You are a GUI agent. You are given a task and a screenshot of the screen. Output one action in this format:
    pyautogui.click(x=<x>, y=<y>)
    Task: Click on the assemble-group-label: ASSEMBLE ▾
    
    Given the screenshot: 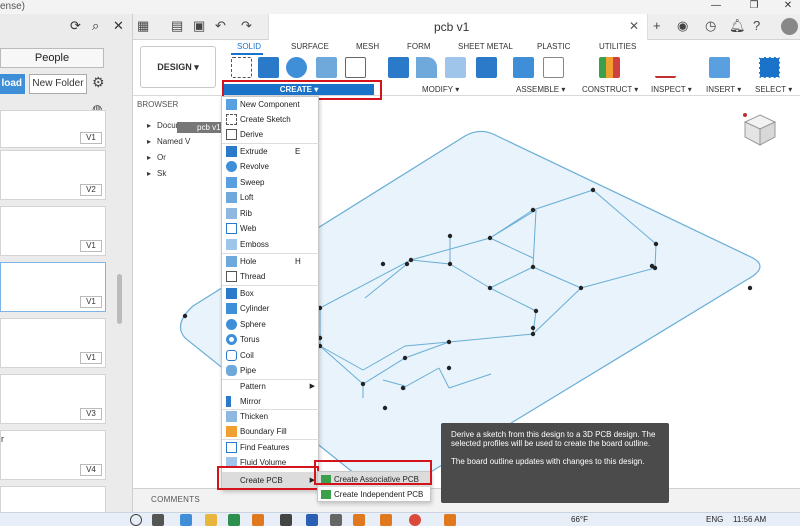 What is the action you would take?
    pyautogui.click(x=540, y=89)
    